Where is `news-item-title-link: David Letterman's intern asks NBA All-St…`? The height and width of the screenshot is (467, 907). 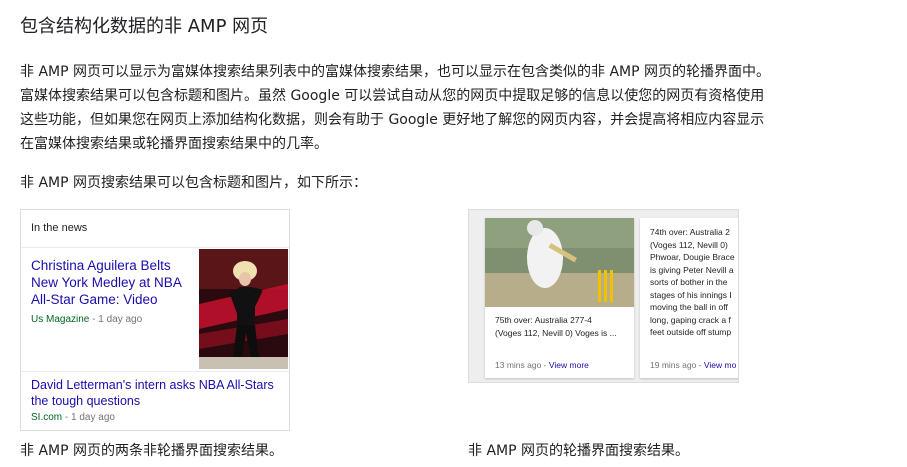 news-item-title-link: David Letterman's intern asks NBA All-St… is located at coordinates (157, 393).